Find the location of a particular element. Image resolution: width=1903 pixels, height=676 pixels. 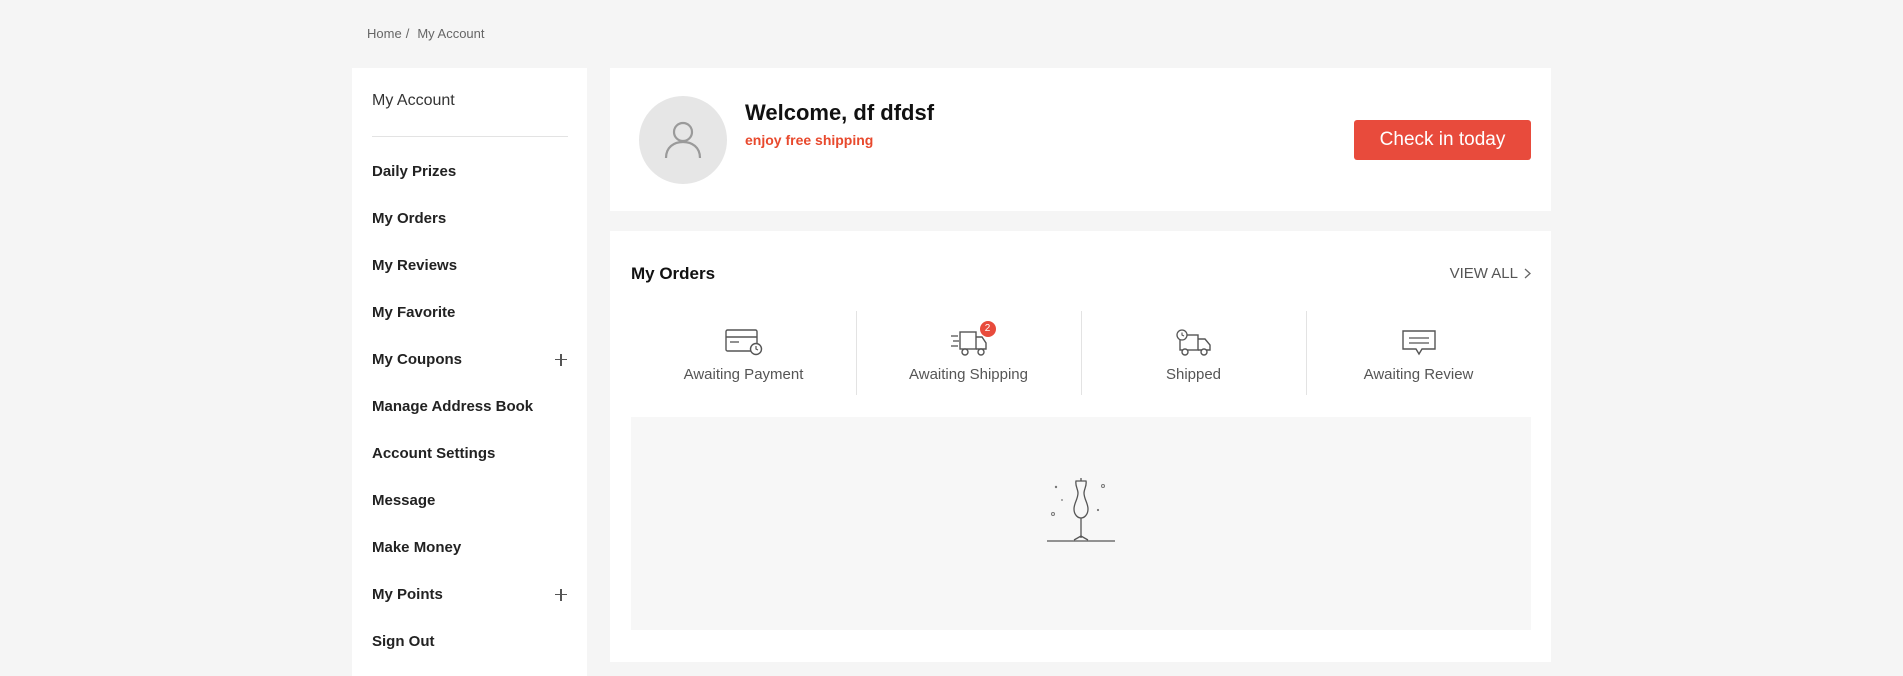

status-awaiting-payment: Awaiting Payment is located at coordinates (743, 353).